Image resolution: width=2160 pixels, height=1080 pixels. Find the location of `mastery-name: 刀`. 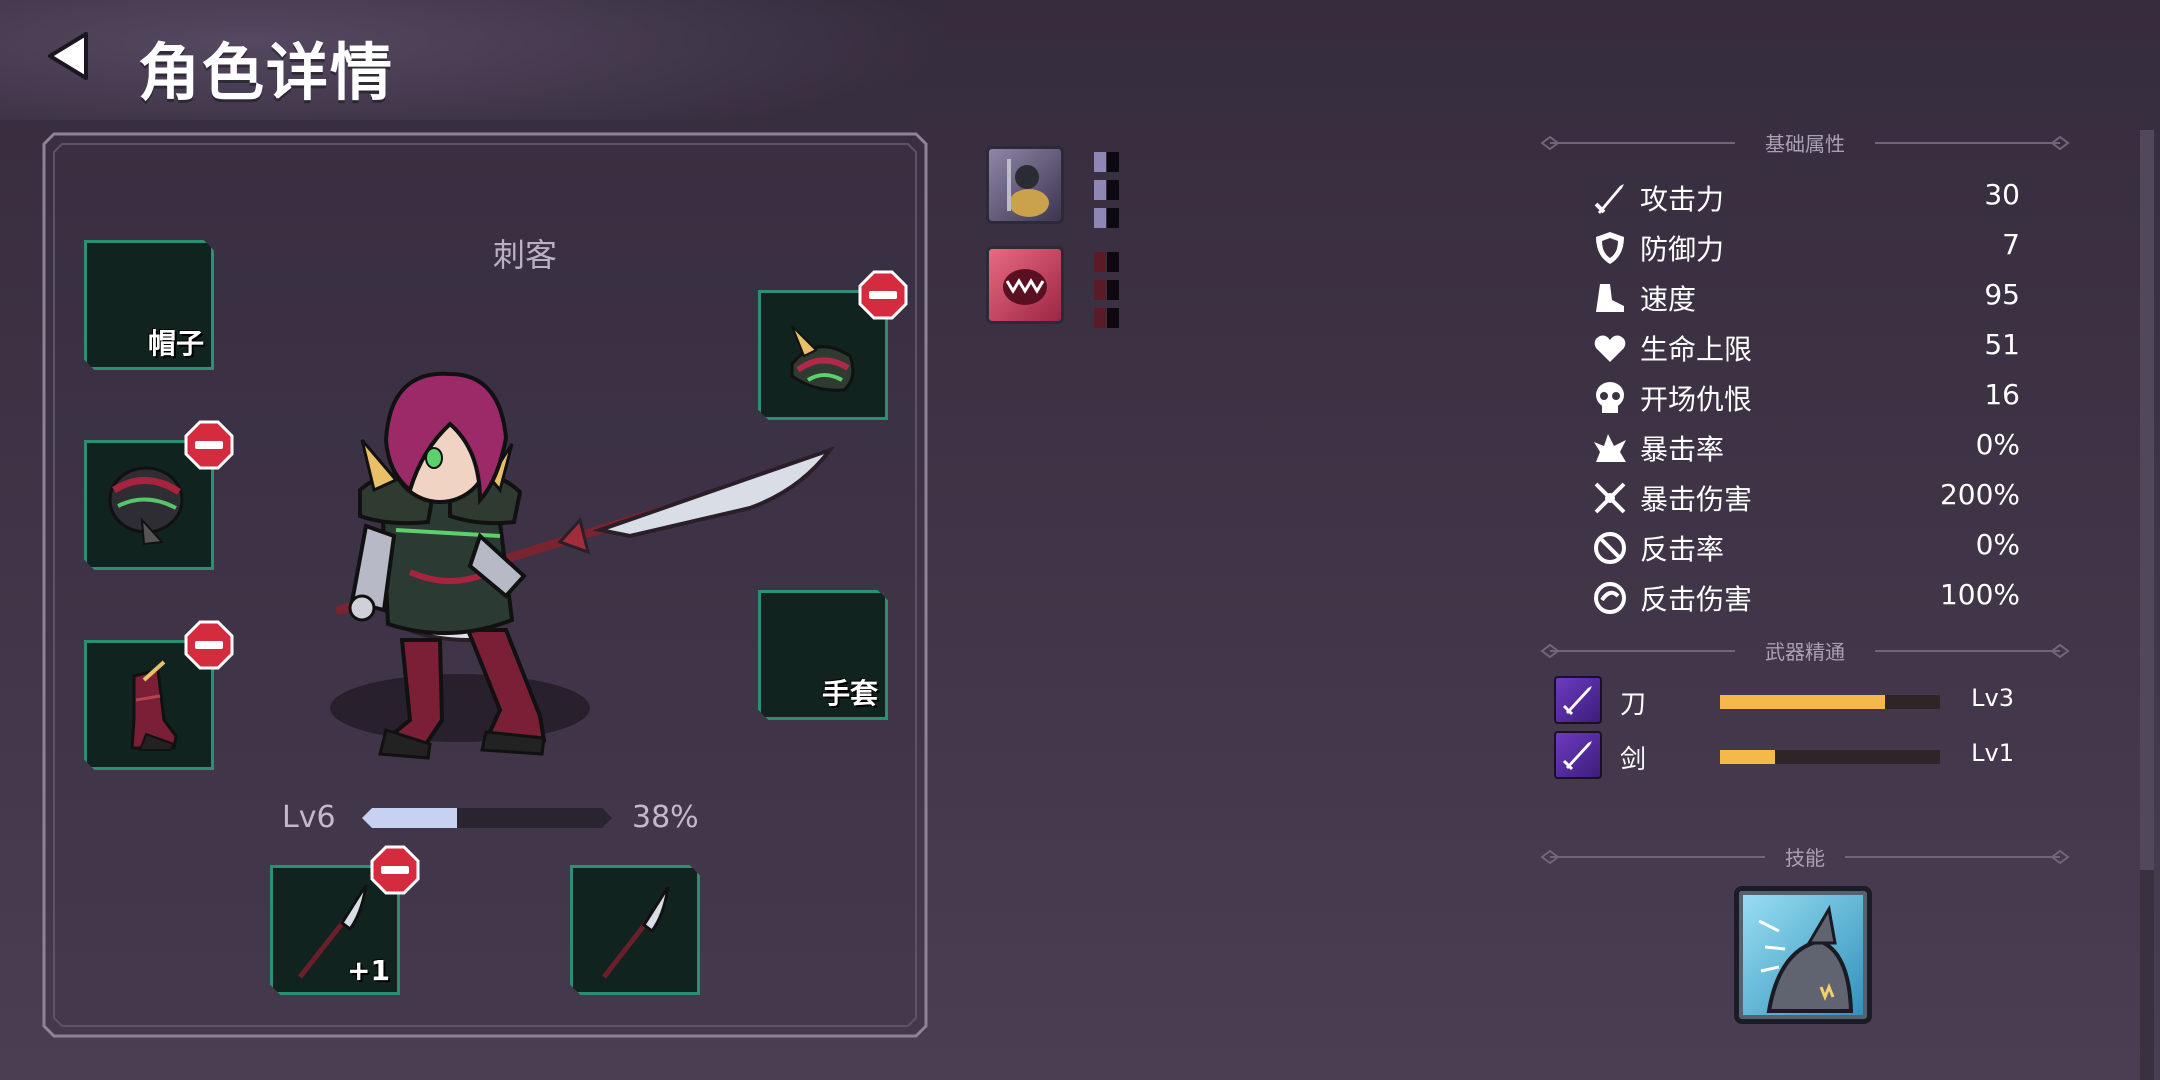

mastery-name: 刀 is located at coordinates (1633, 705).